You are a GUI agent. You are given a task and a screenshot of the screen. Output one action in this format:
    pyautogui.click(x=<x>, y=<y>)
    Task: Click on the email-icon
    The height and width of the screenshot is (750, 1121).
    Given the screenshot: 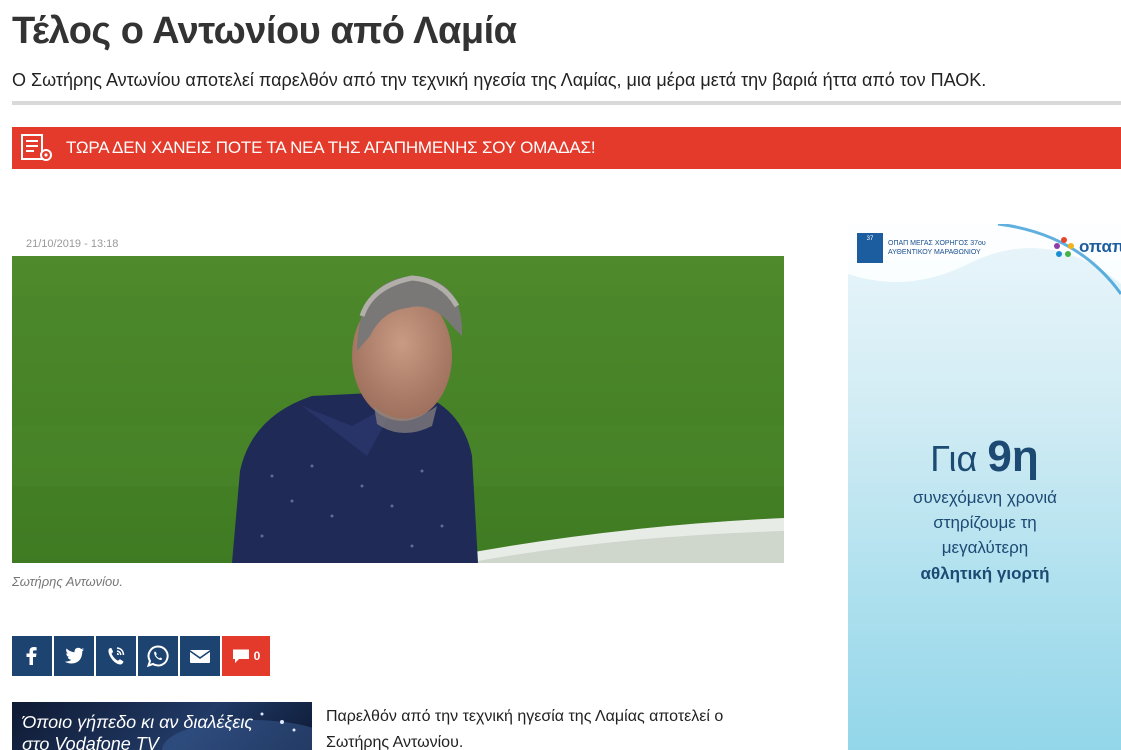 What is the action you would take?
    pyautogui.click(x=200, y=656)
    